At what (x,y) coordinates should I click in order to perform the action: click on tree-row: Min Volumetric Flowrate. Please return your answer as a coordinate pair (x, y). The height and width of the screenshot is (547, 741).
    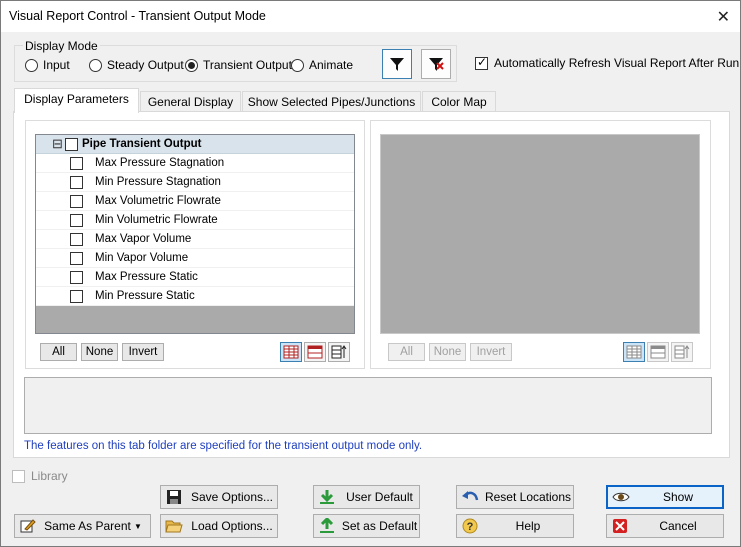
    Looking at the image, I should click on (195, 220).